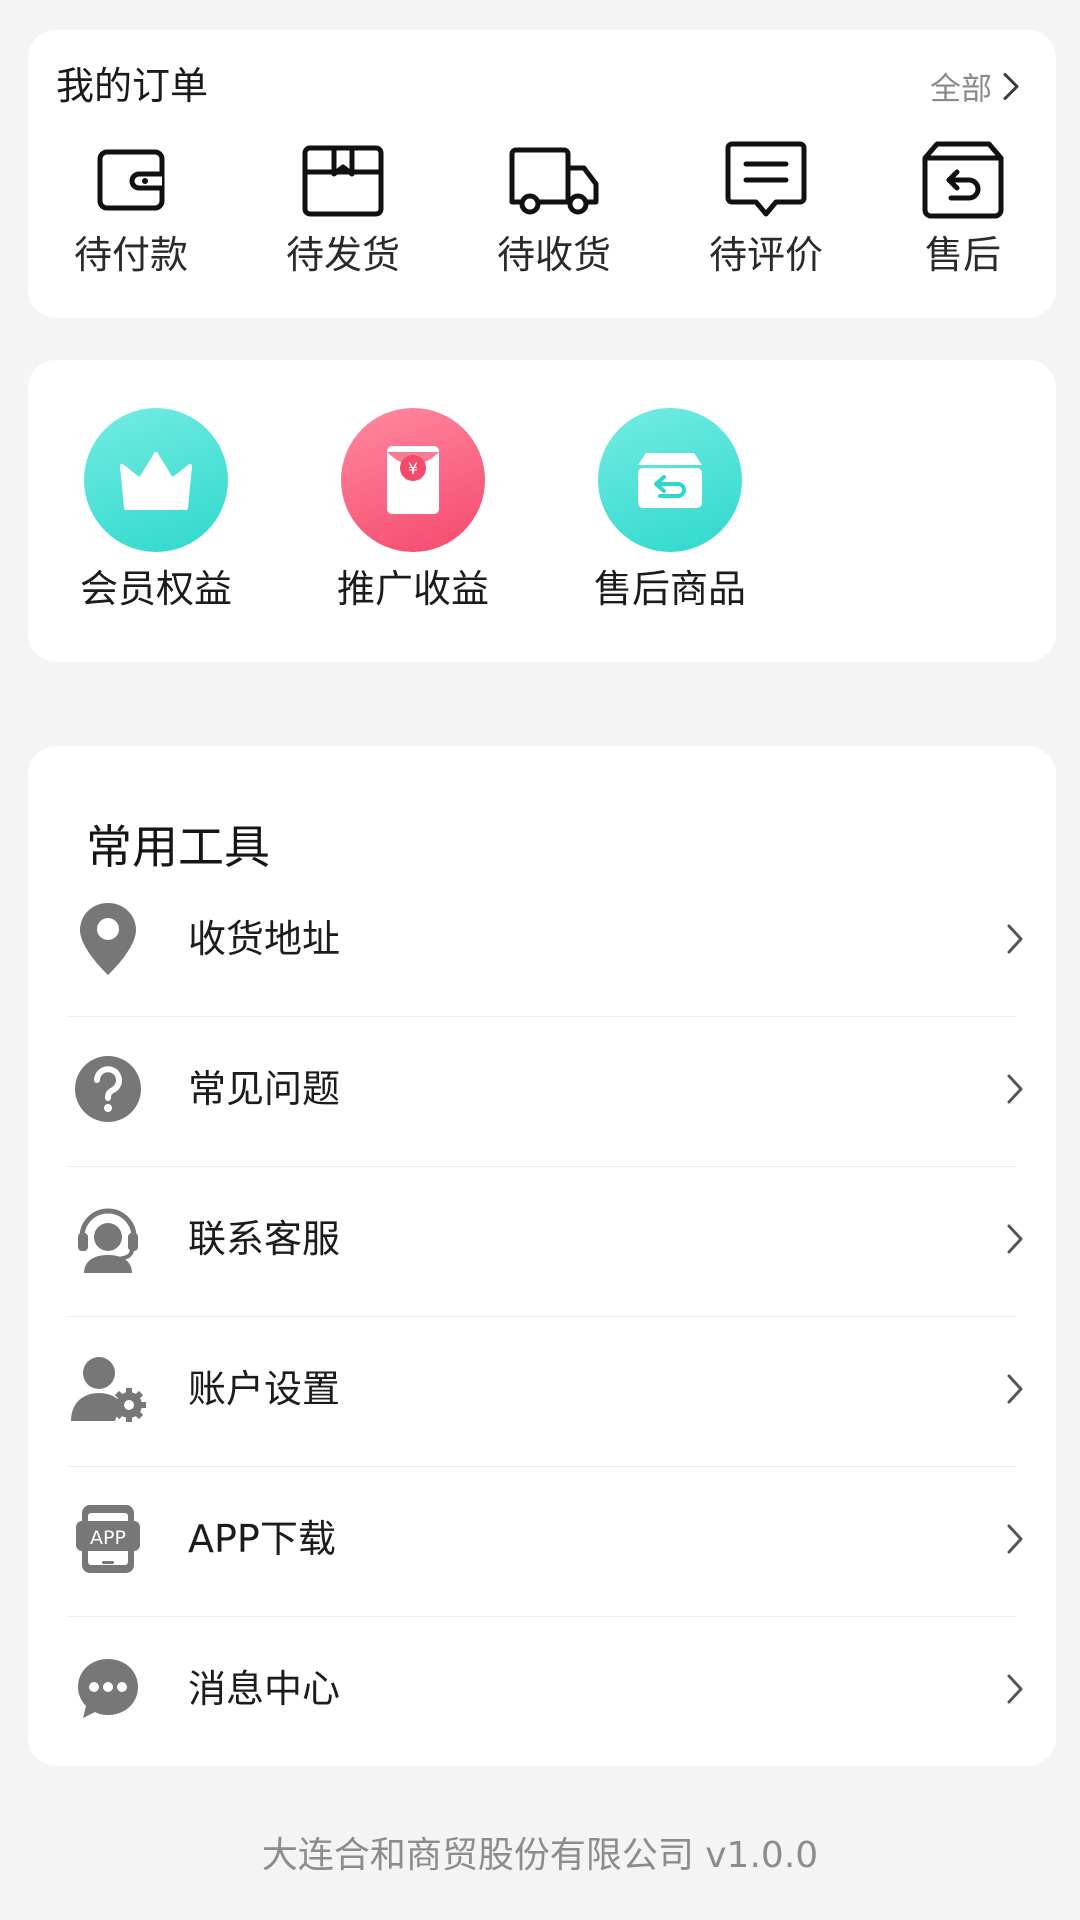 This screenshot has width=1080, height=1920. Describe the element at coordinates (669, 589) in the screenshot. I see `benefit-label: 售后商品` at that location.